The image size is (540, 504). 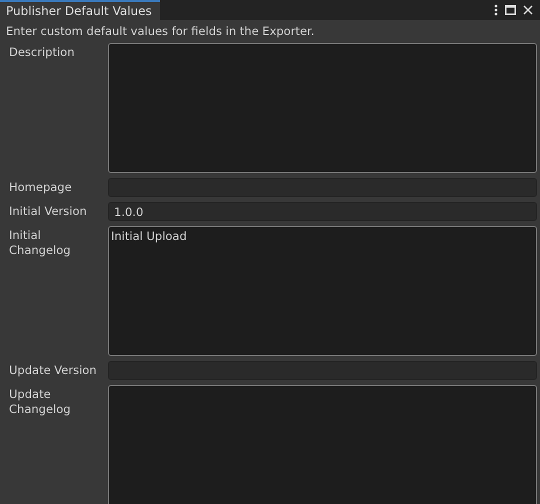 I want to click on field-label: Update Changelog, so click(x=40, y=401).